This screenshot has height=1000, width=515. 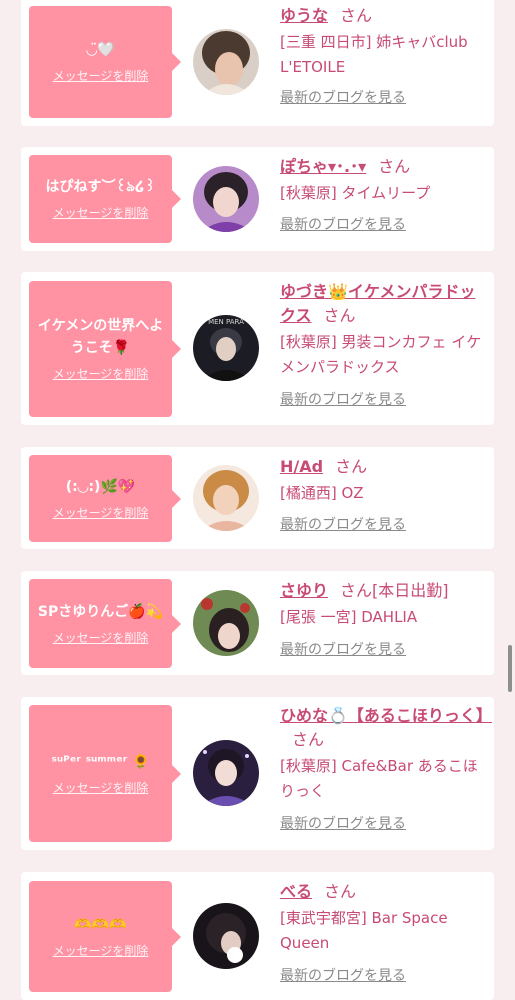 What do you see at coordinates (510, 668) in the screenshot?
I see `scrollbar-thumb` at bounding box center [510, 668].